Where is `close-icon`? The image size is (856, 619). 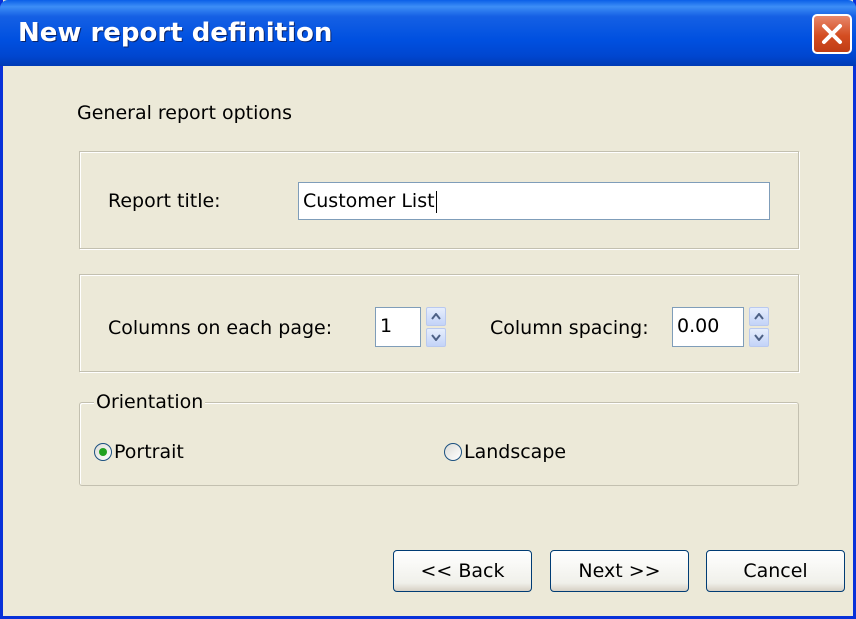
close-icon is located at coordinates (832, 34).